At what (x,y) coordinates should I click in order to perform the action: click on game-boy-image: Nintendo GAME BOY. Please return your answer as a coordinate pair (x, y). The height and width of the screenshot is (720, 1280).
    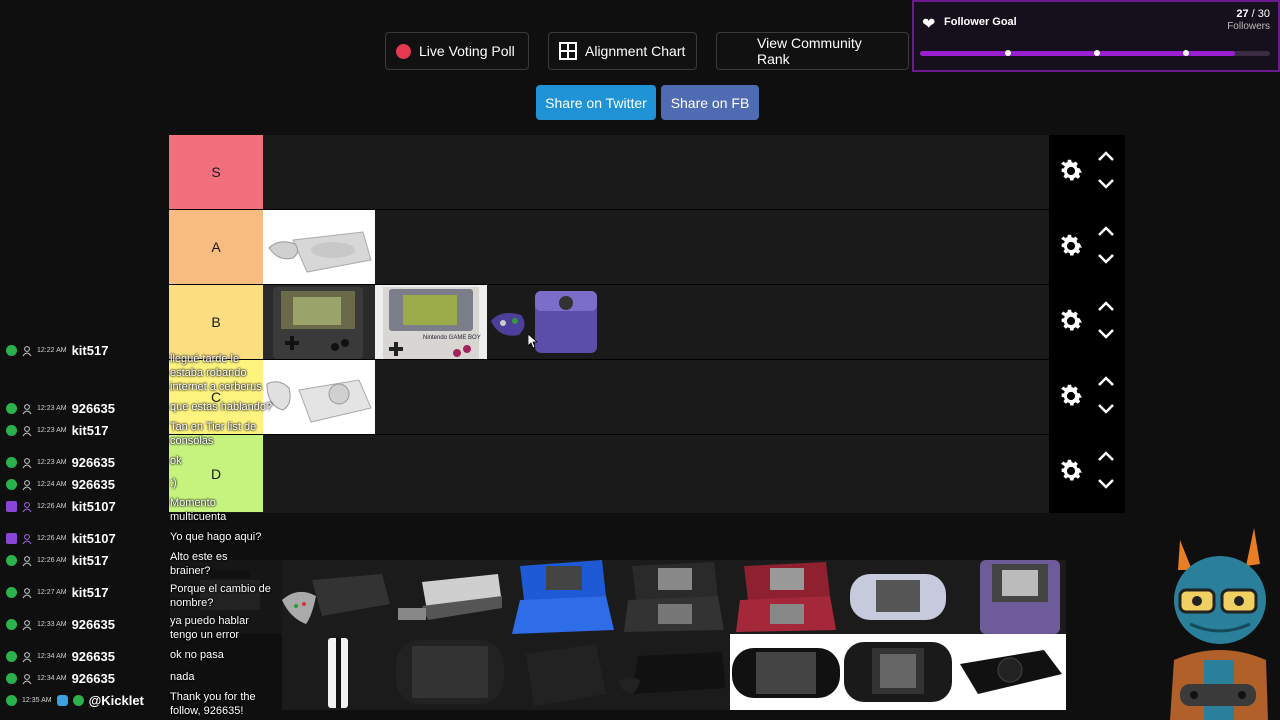
    Looking at the image, I should click on (431, 322).